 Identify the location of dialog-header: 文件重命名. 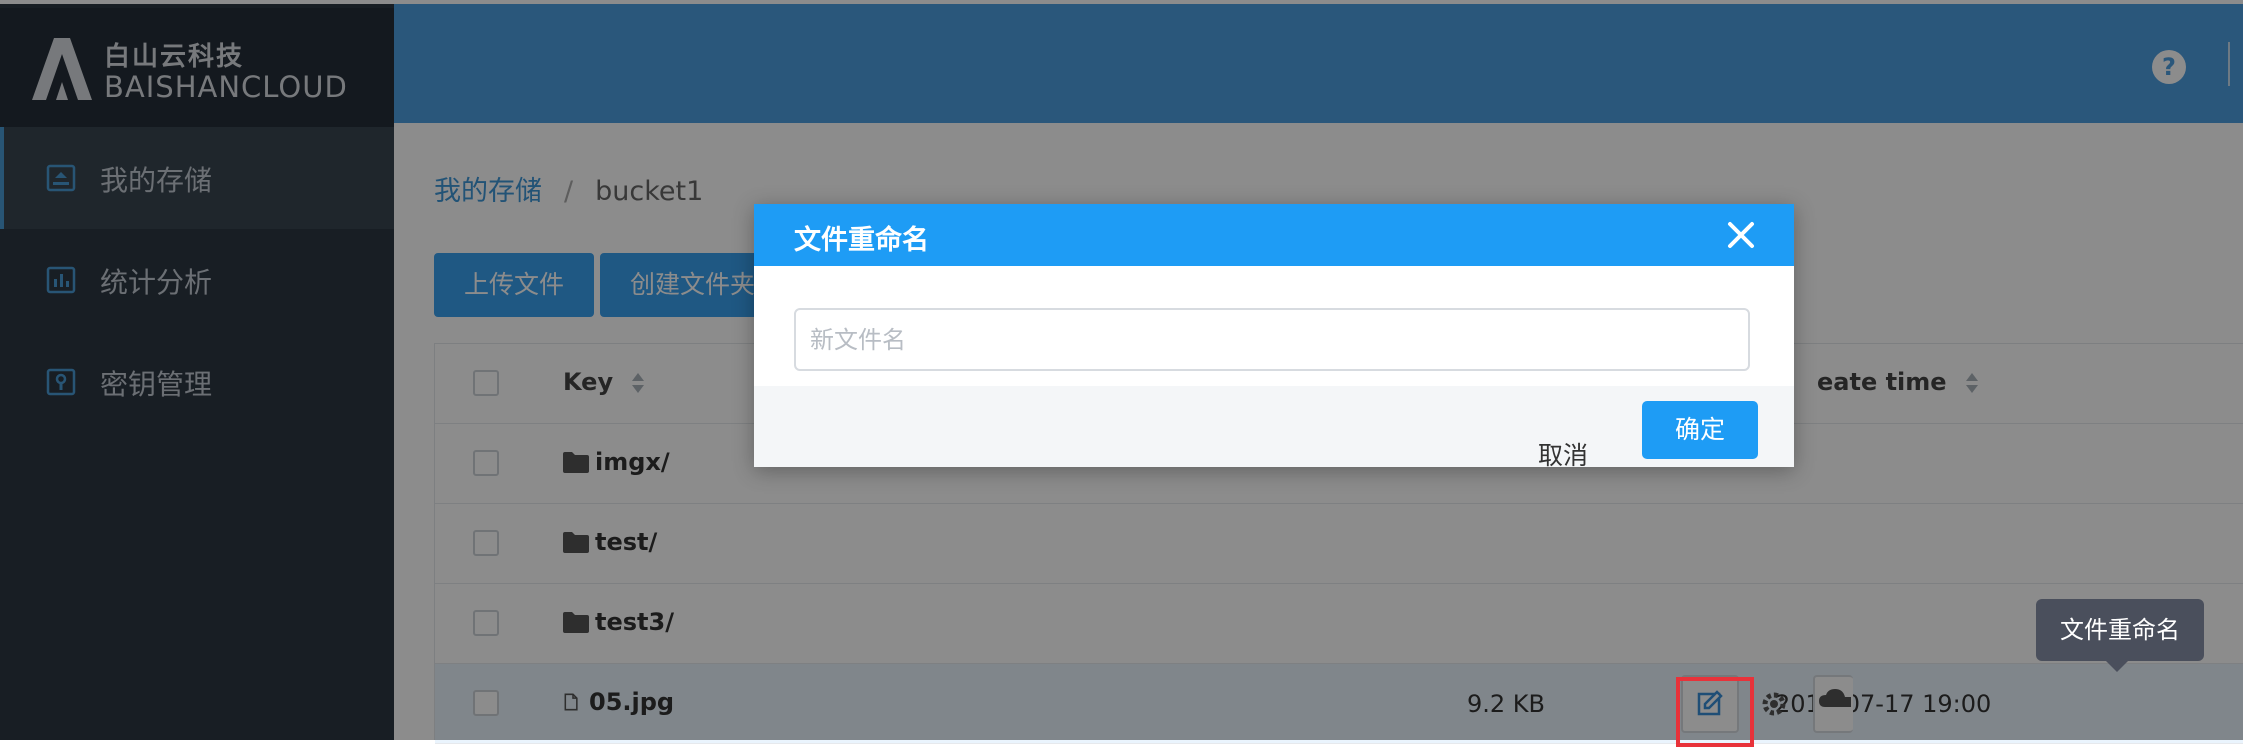
(1274, 235).